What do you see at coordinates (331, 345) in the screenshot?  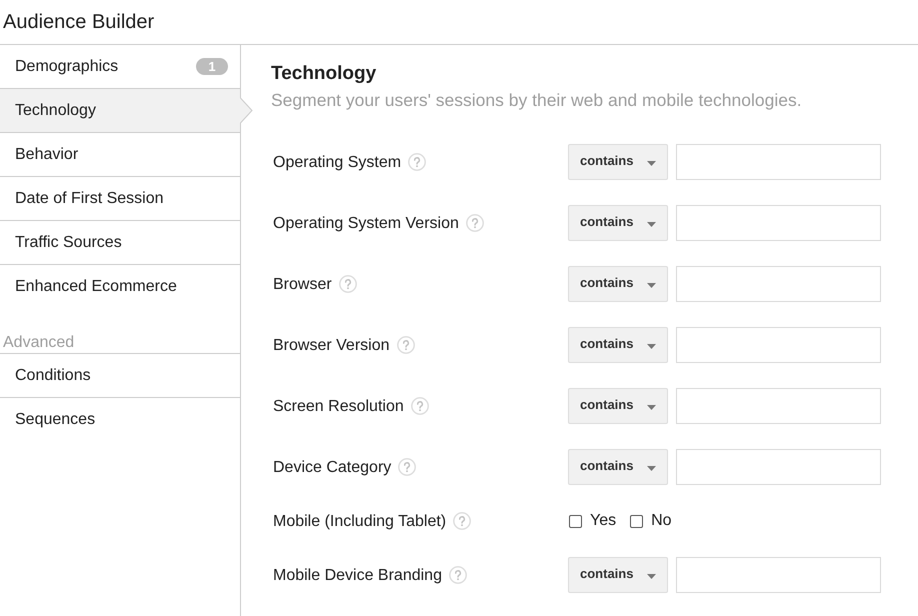 I see `field-label: Browser Version` at bounding box center [331, 345].